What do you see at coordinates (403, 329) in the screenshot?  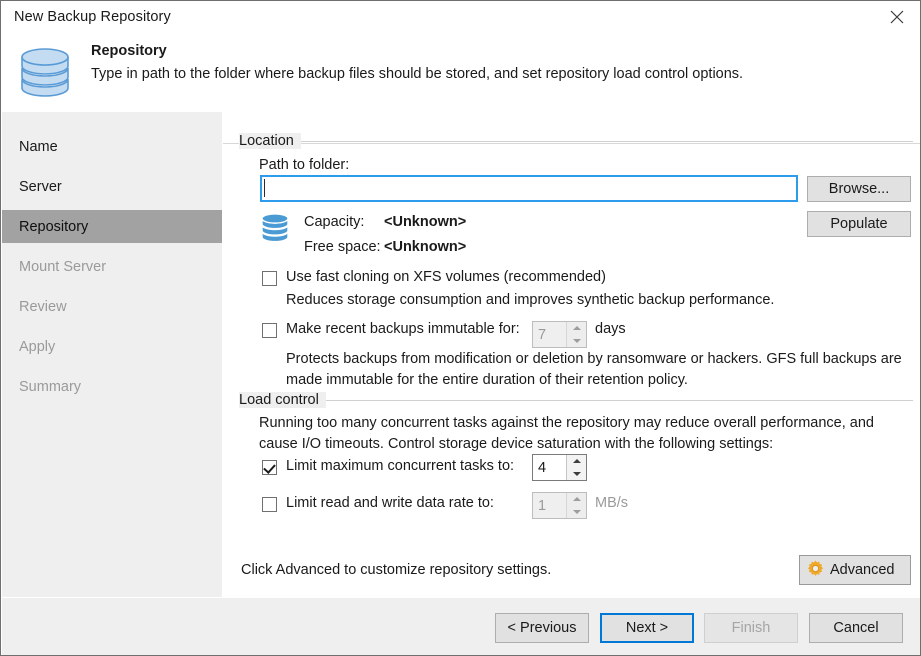 I see `make-immutable-label: Make recent backups immutable for:` at bounding box center [403, 329].